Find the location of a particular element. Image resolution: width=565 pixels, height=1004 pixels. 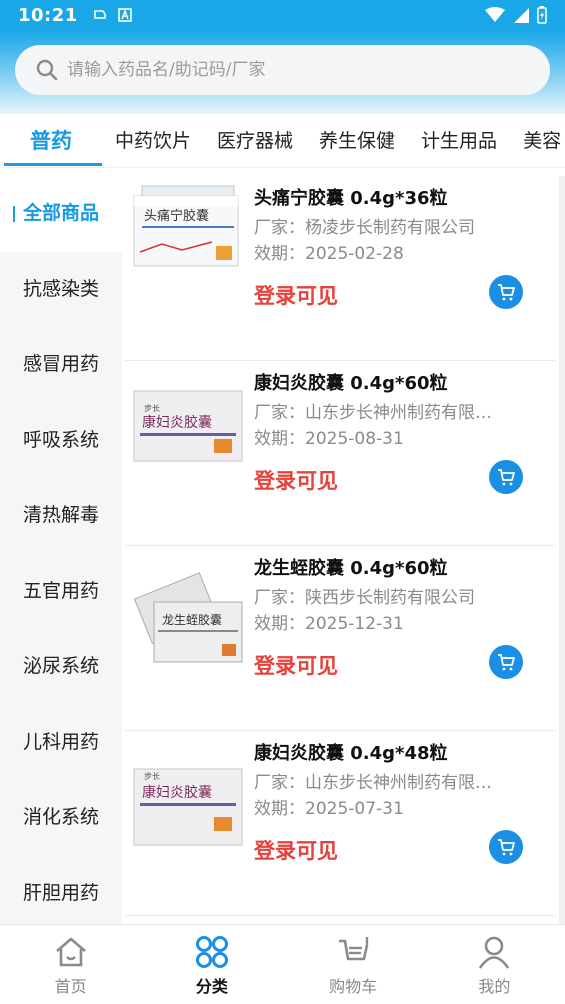

battery-icon is located at coordinates (542, 15).